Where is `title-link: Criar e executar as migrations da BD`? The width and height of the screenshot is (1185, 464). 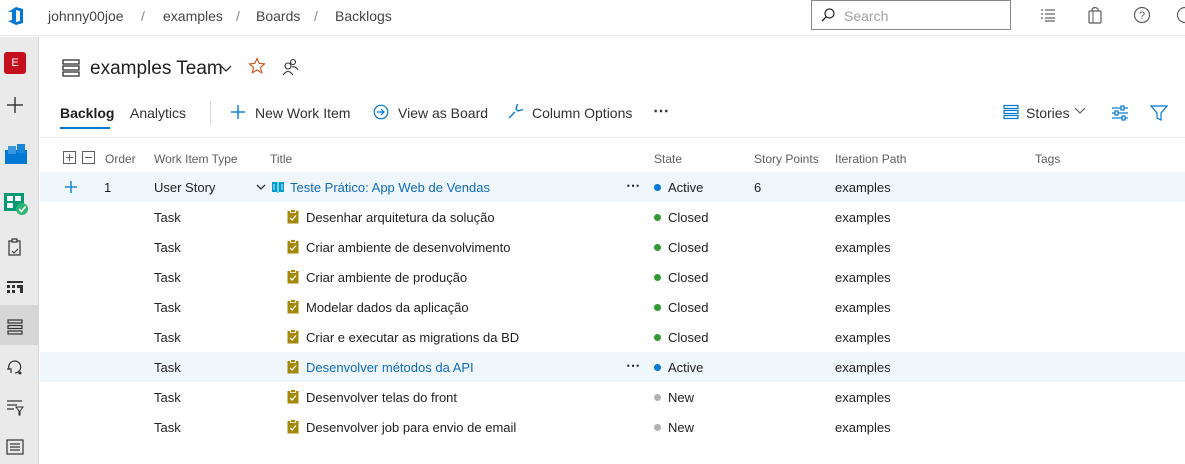
title-link: Criar e executar as migrations da BD is located at coordinates (412, 337).